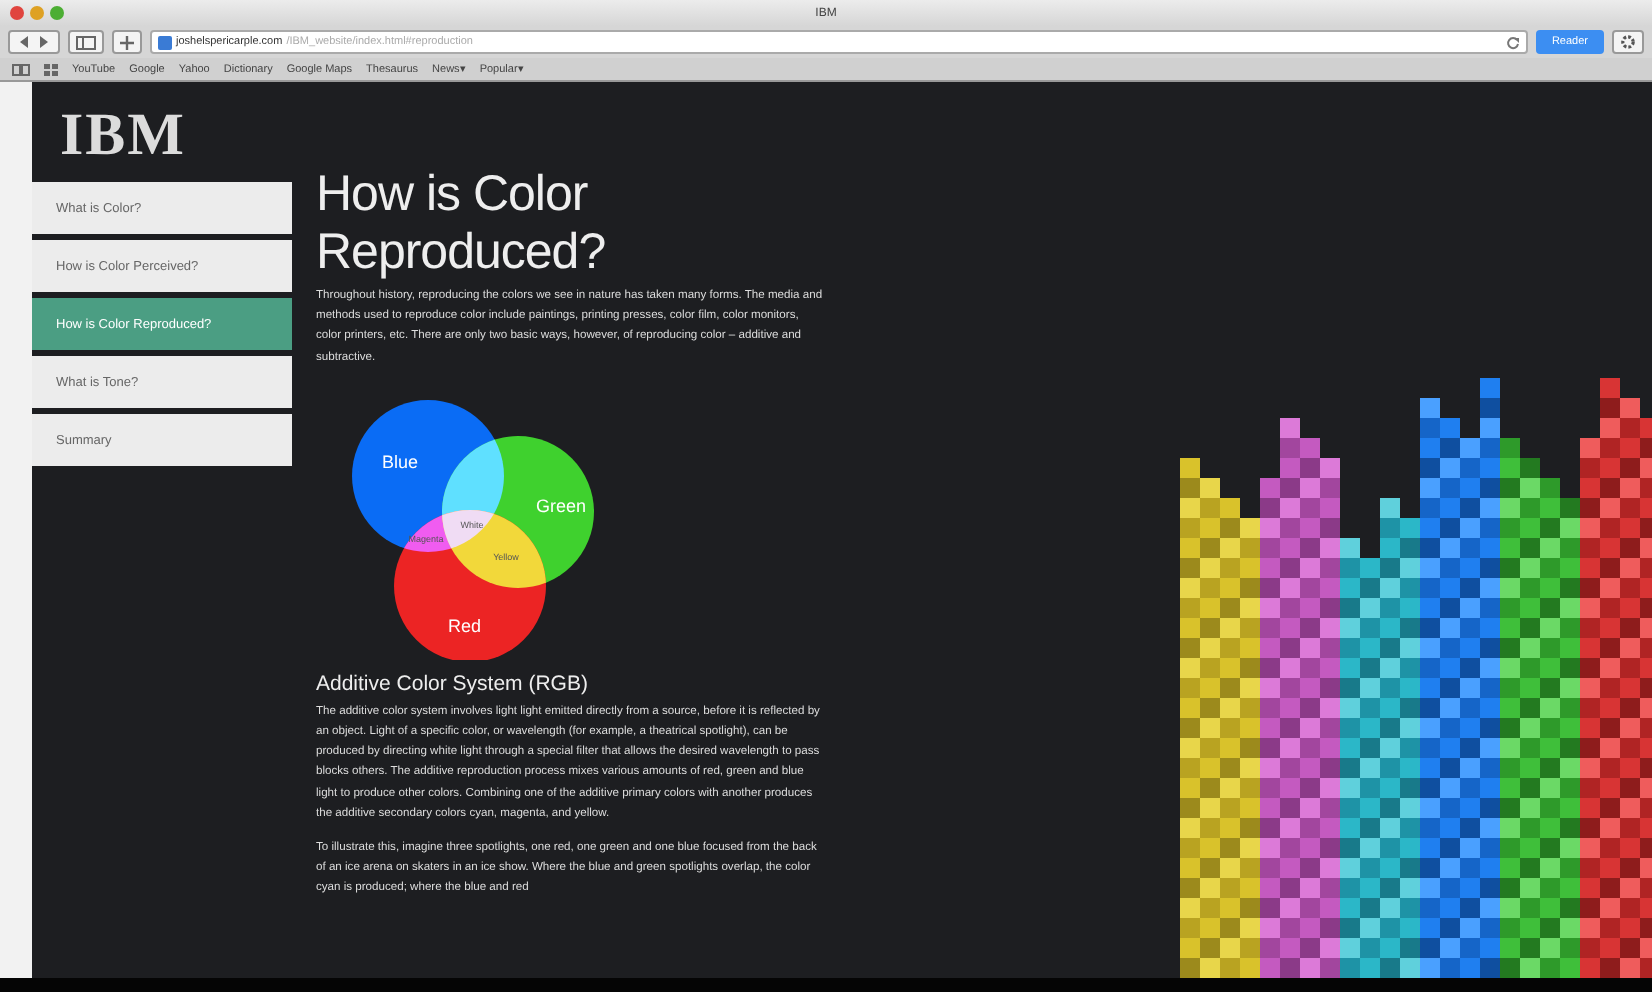 The height and width of the screenshot is (992, 1652). I want to click on plus-icon, so click(127, 42).